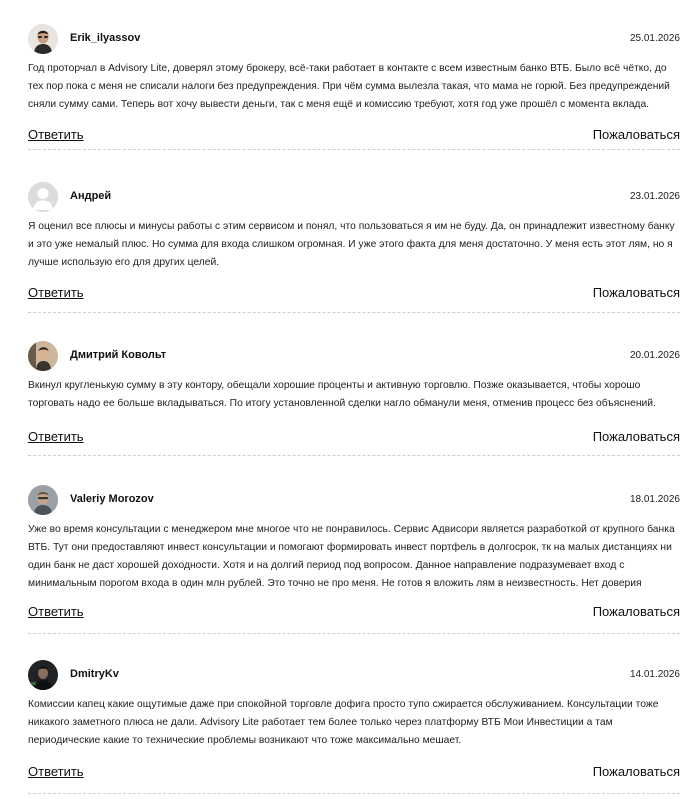 The width and height of the screenshot is (700, 799). I want to click on review-author: Андрей, so click(91, 196).